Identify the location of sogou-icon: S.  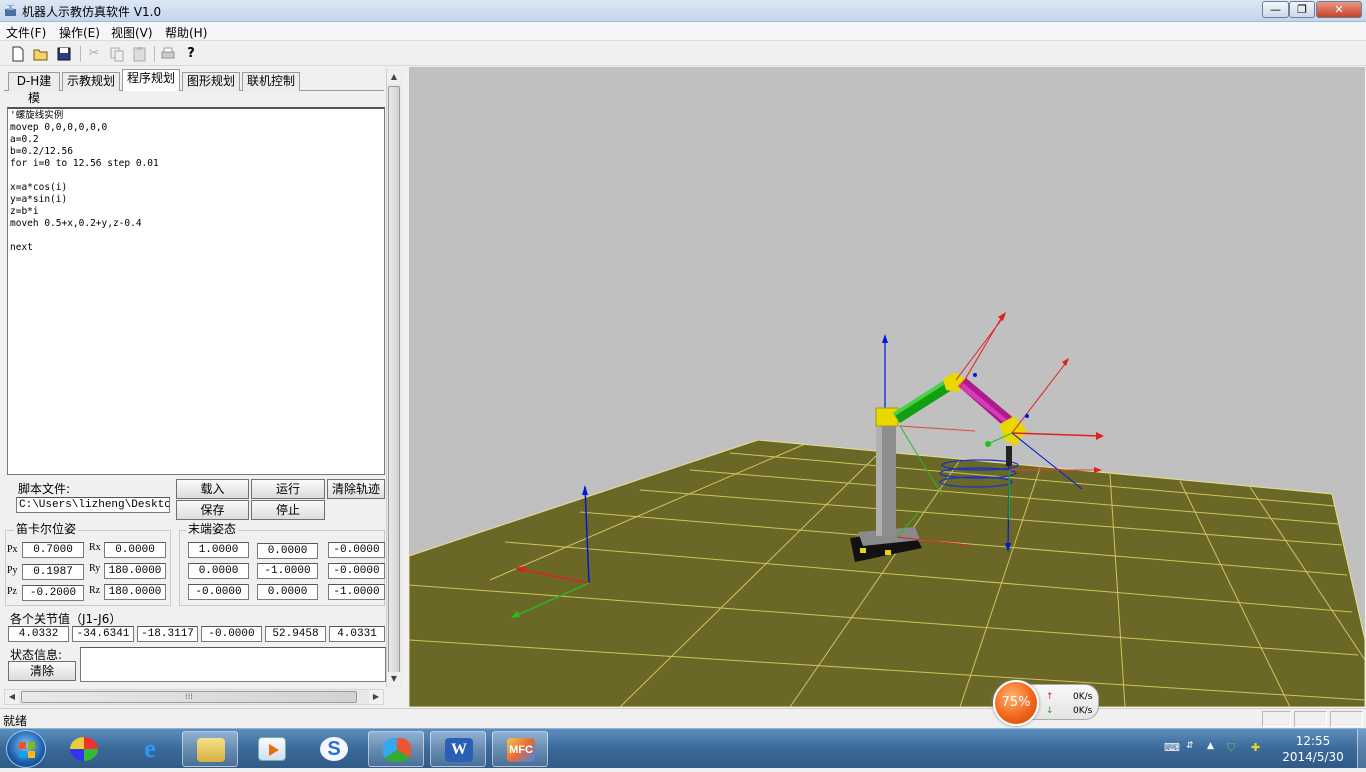
(334, 749).